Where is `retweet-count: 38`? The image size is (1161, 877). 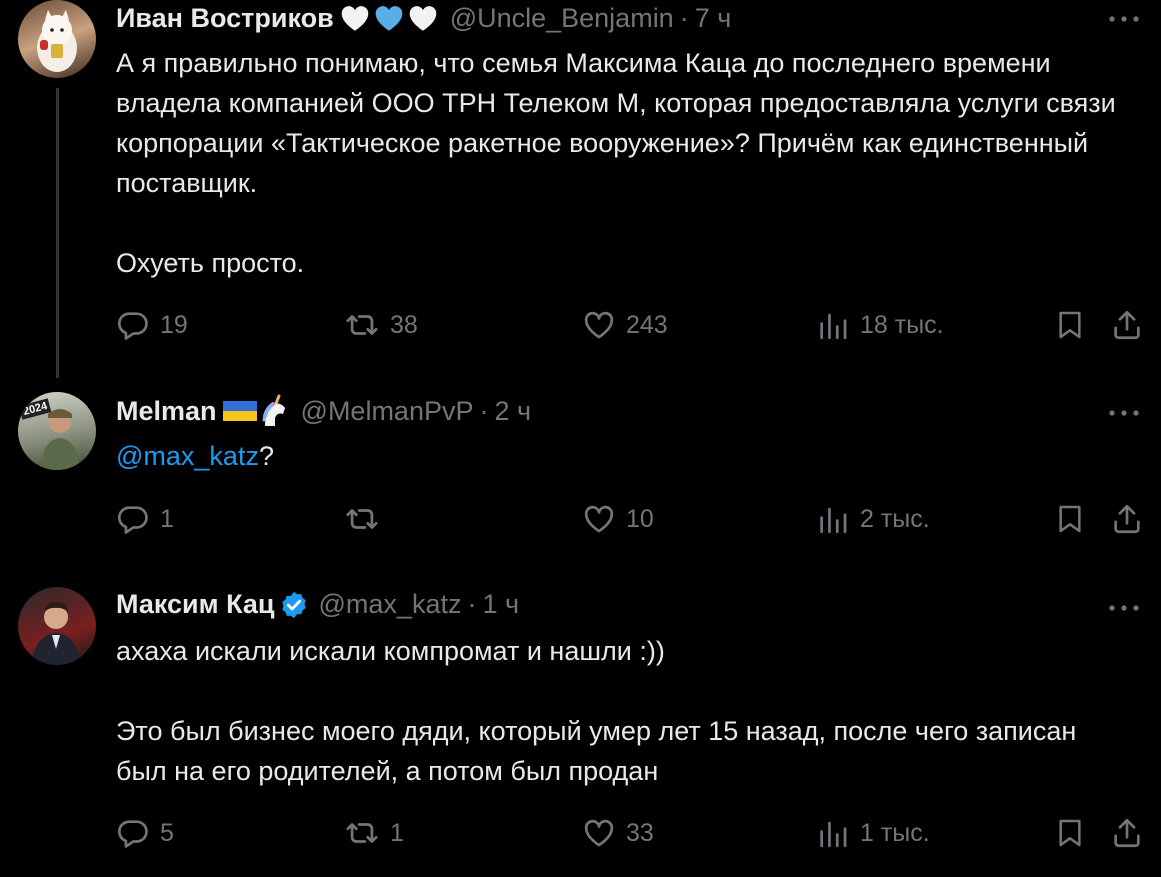
retweet-count: 38 is located at coordinates (404, 324).